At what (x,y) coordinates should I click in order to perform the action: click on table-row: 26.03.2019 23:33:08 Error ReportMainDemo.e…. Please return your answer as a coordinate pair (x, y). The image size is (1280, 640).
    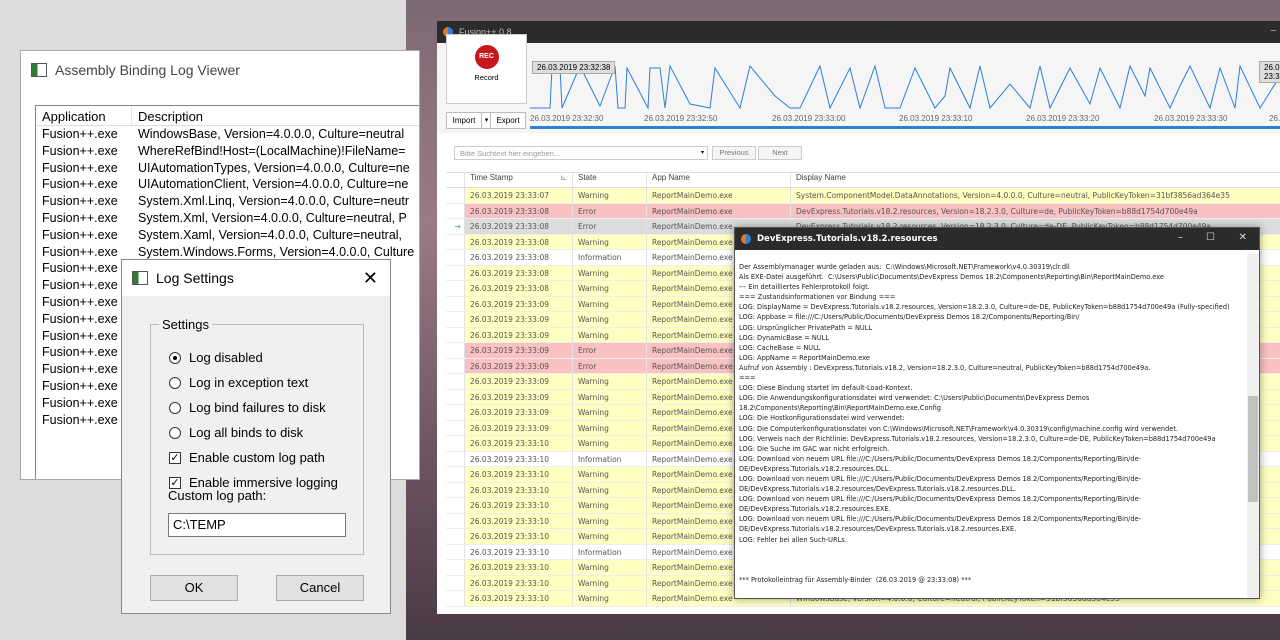
    Looking at the image, I should click on (863, 211).